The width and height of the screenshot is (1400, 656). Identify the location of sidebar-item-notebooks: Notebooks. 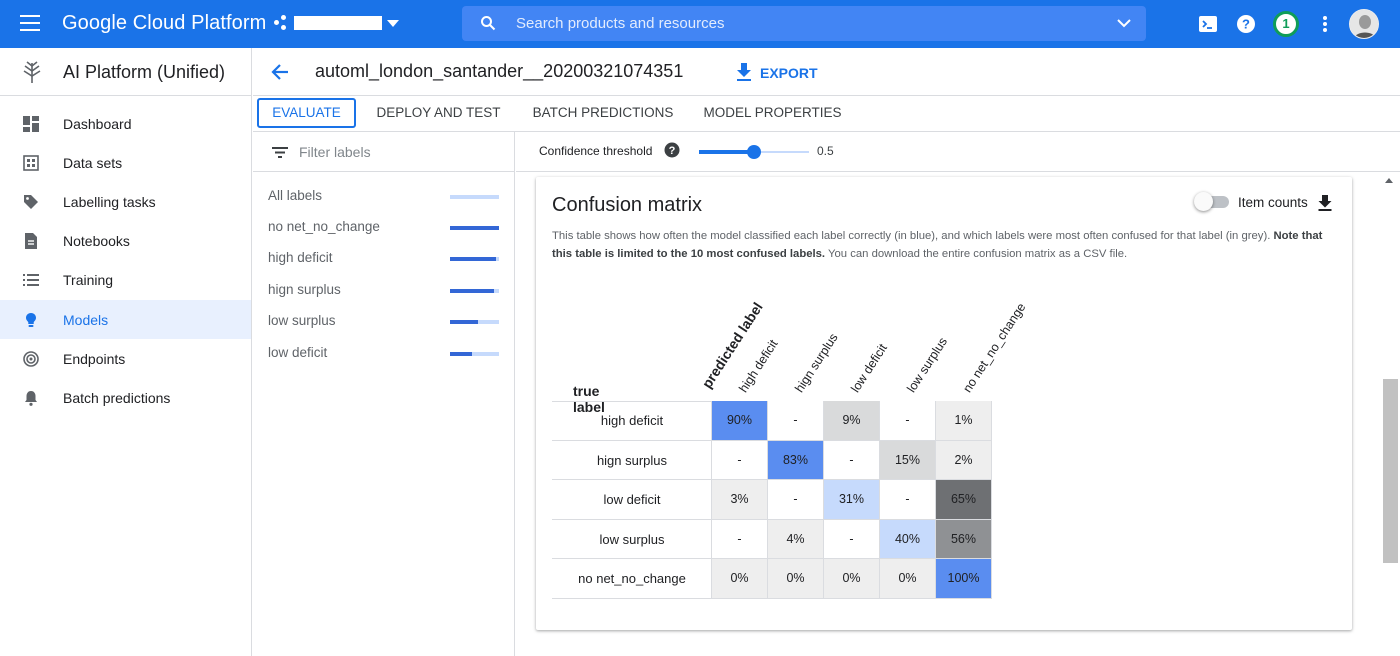
(125, 240).